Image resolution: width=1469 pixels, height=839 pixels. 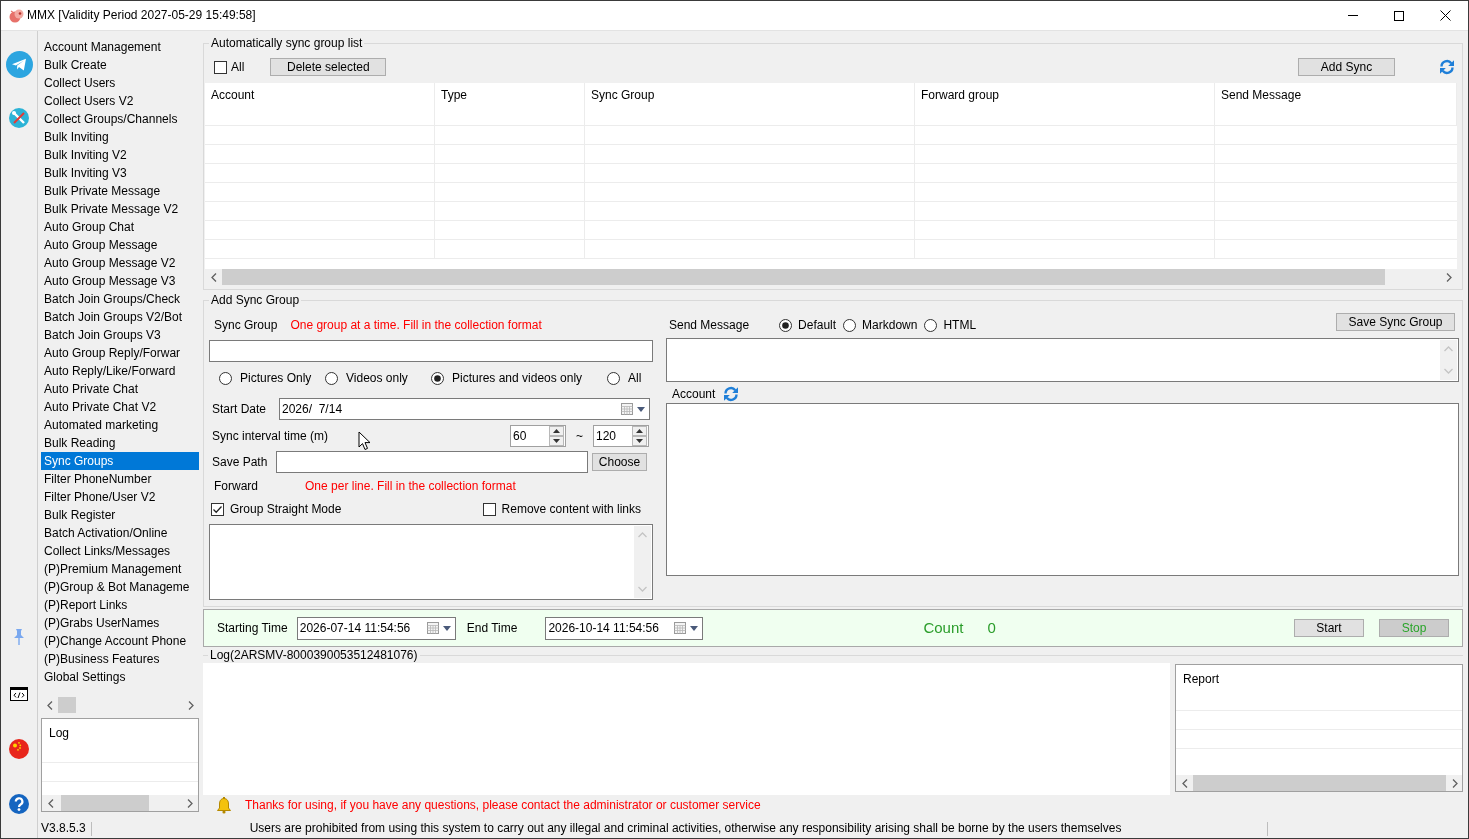 I want to click on menu-item: (P)Change Account Phone, so click(x=120, y=641).